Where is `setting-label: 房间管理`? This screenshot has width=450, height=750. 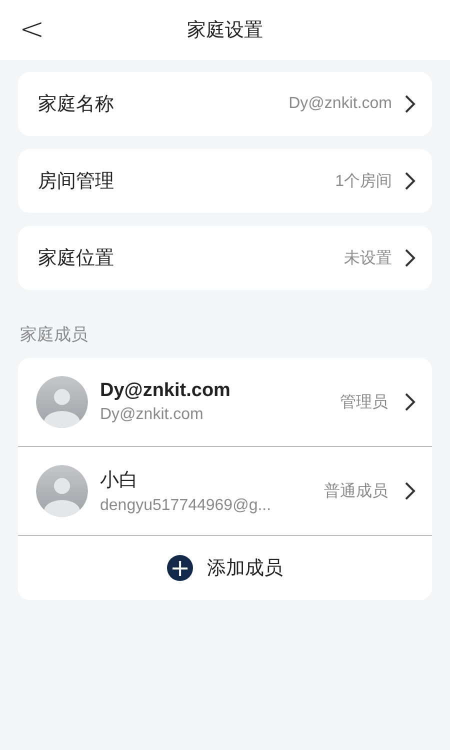 setting-label: 房间管理 is located at coordinates (76, 182).